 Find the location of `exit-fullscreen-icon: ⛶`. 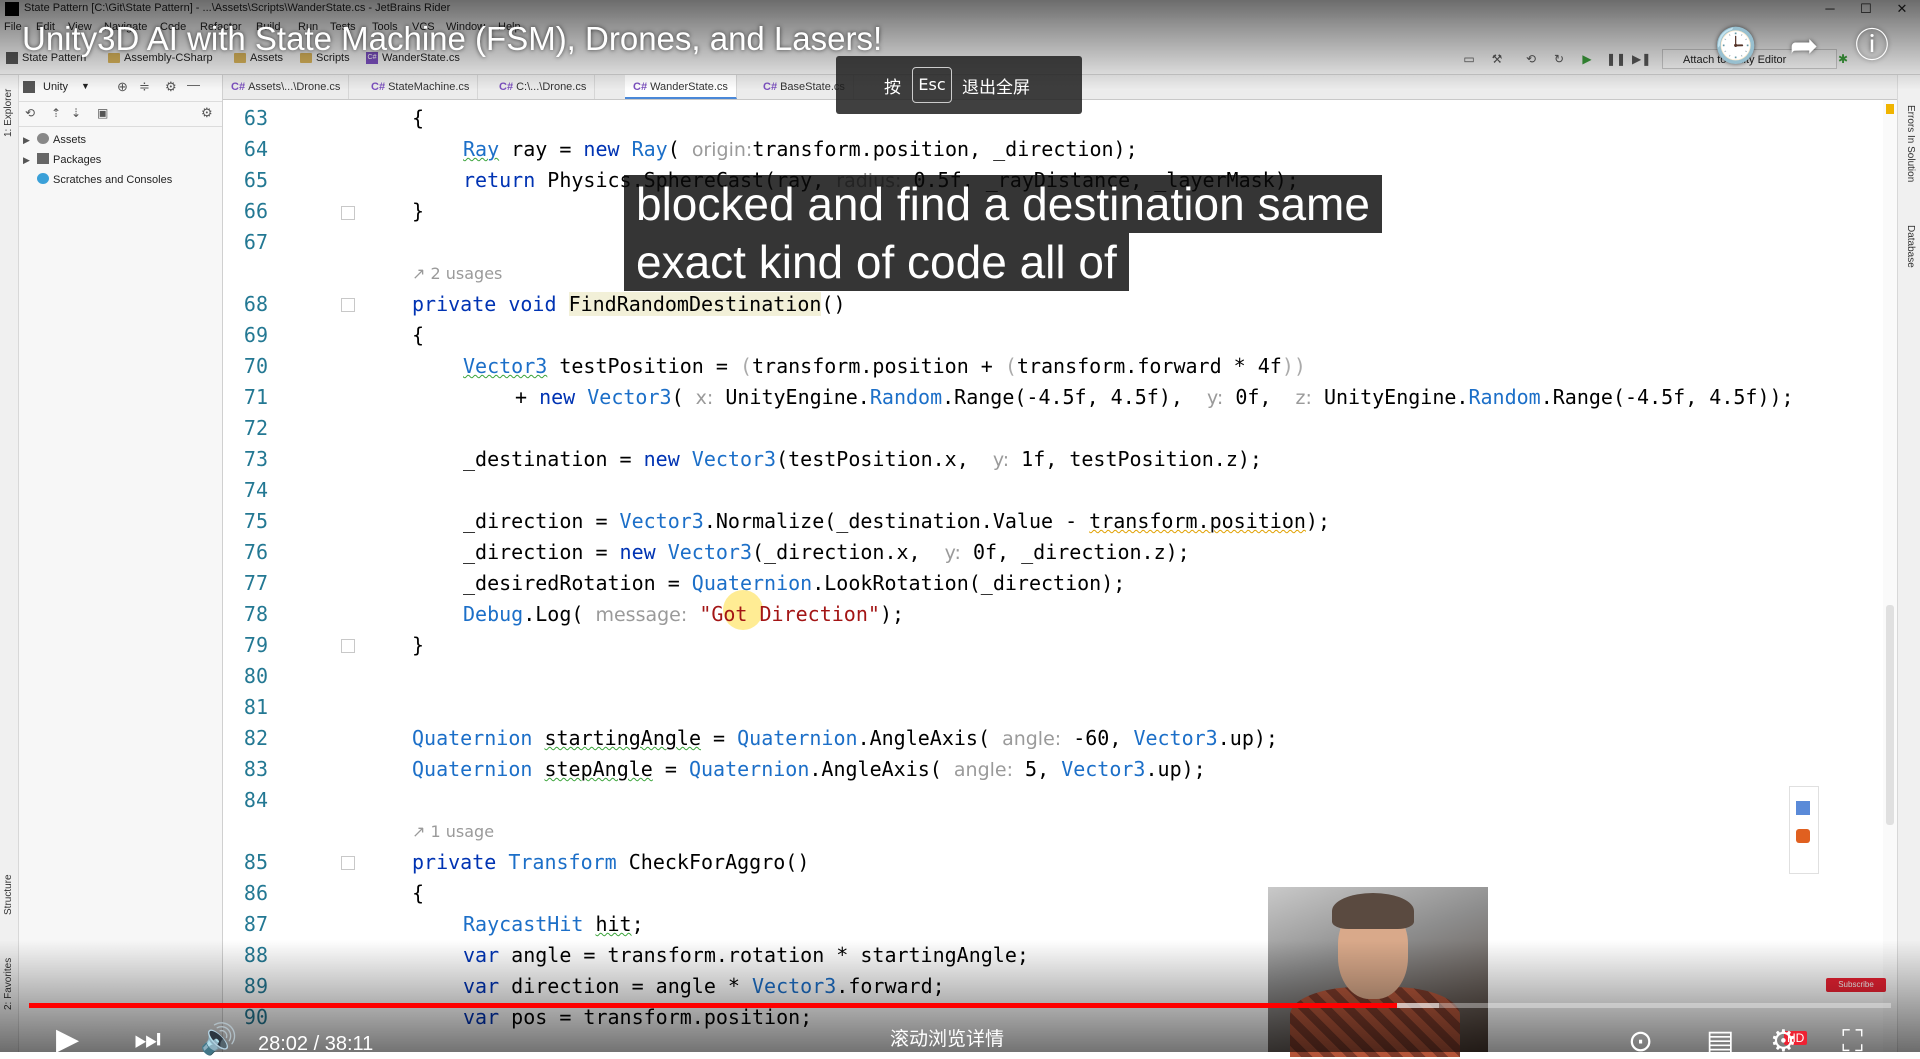

exit-fullscreen-icon: ⛶ is located at coordinates (1852, 1041).